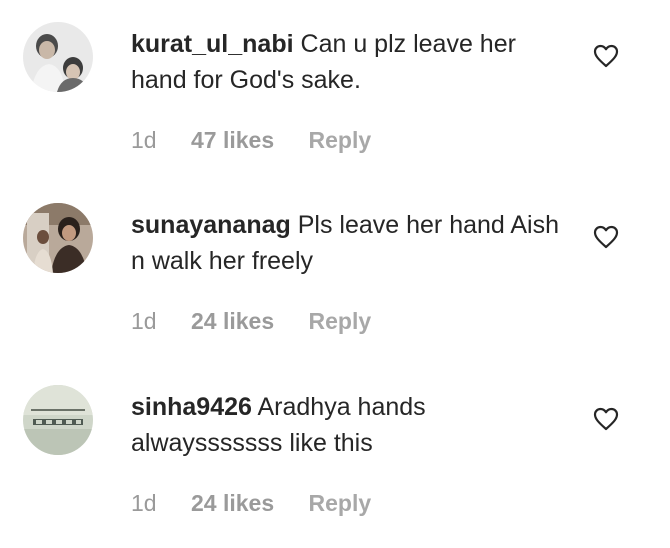 Image resolution: width=670 pixels, height=548 pixels. I want to click on comment-username: sunayananag, so click(211, 225).